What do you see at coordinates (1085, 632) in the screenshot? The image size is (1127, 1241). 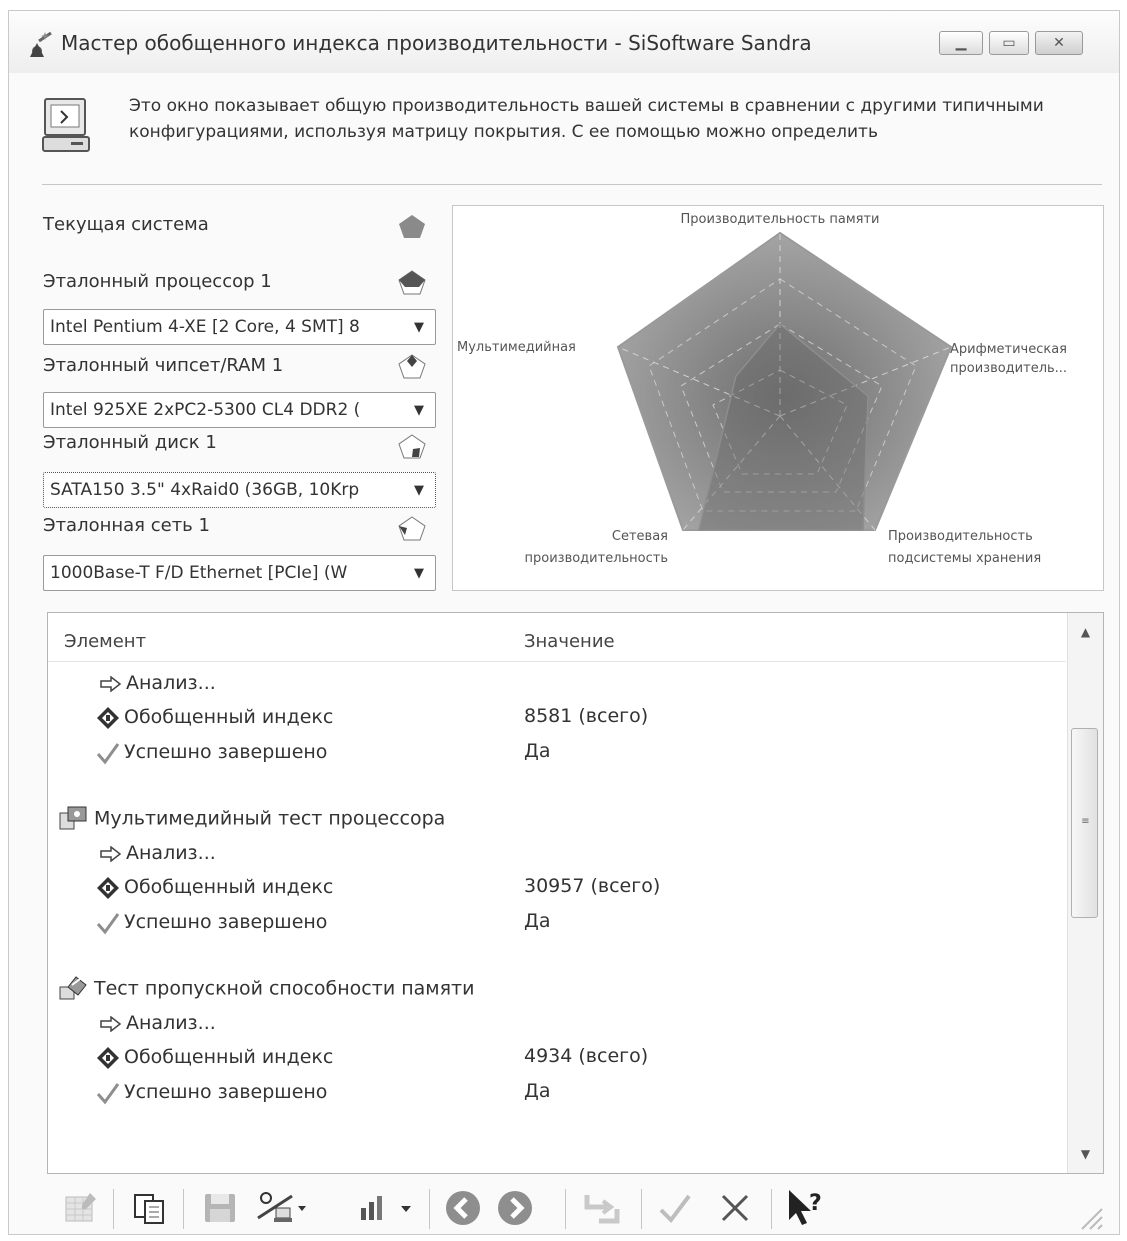 I see `scroll-up-icon: ▲` at bounding box center [1085, 632].